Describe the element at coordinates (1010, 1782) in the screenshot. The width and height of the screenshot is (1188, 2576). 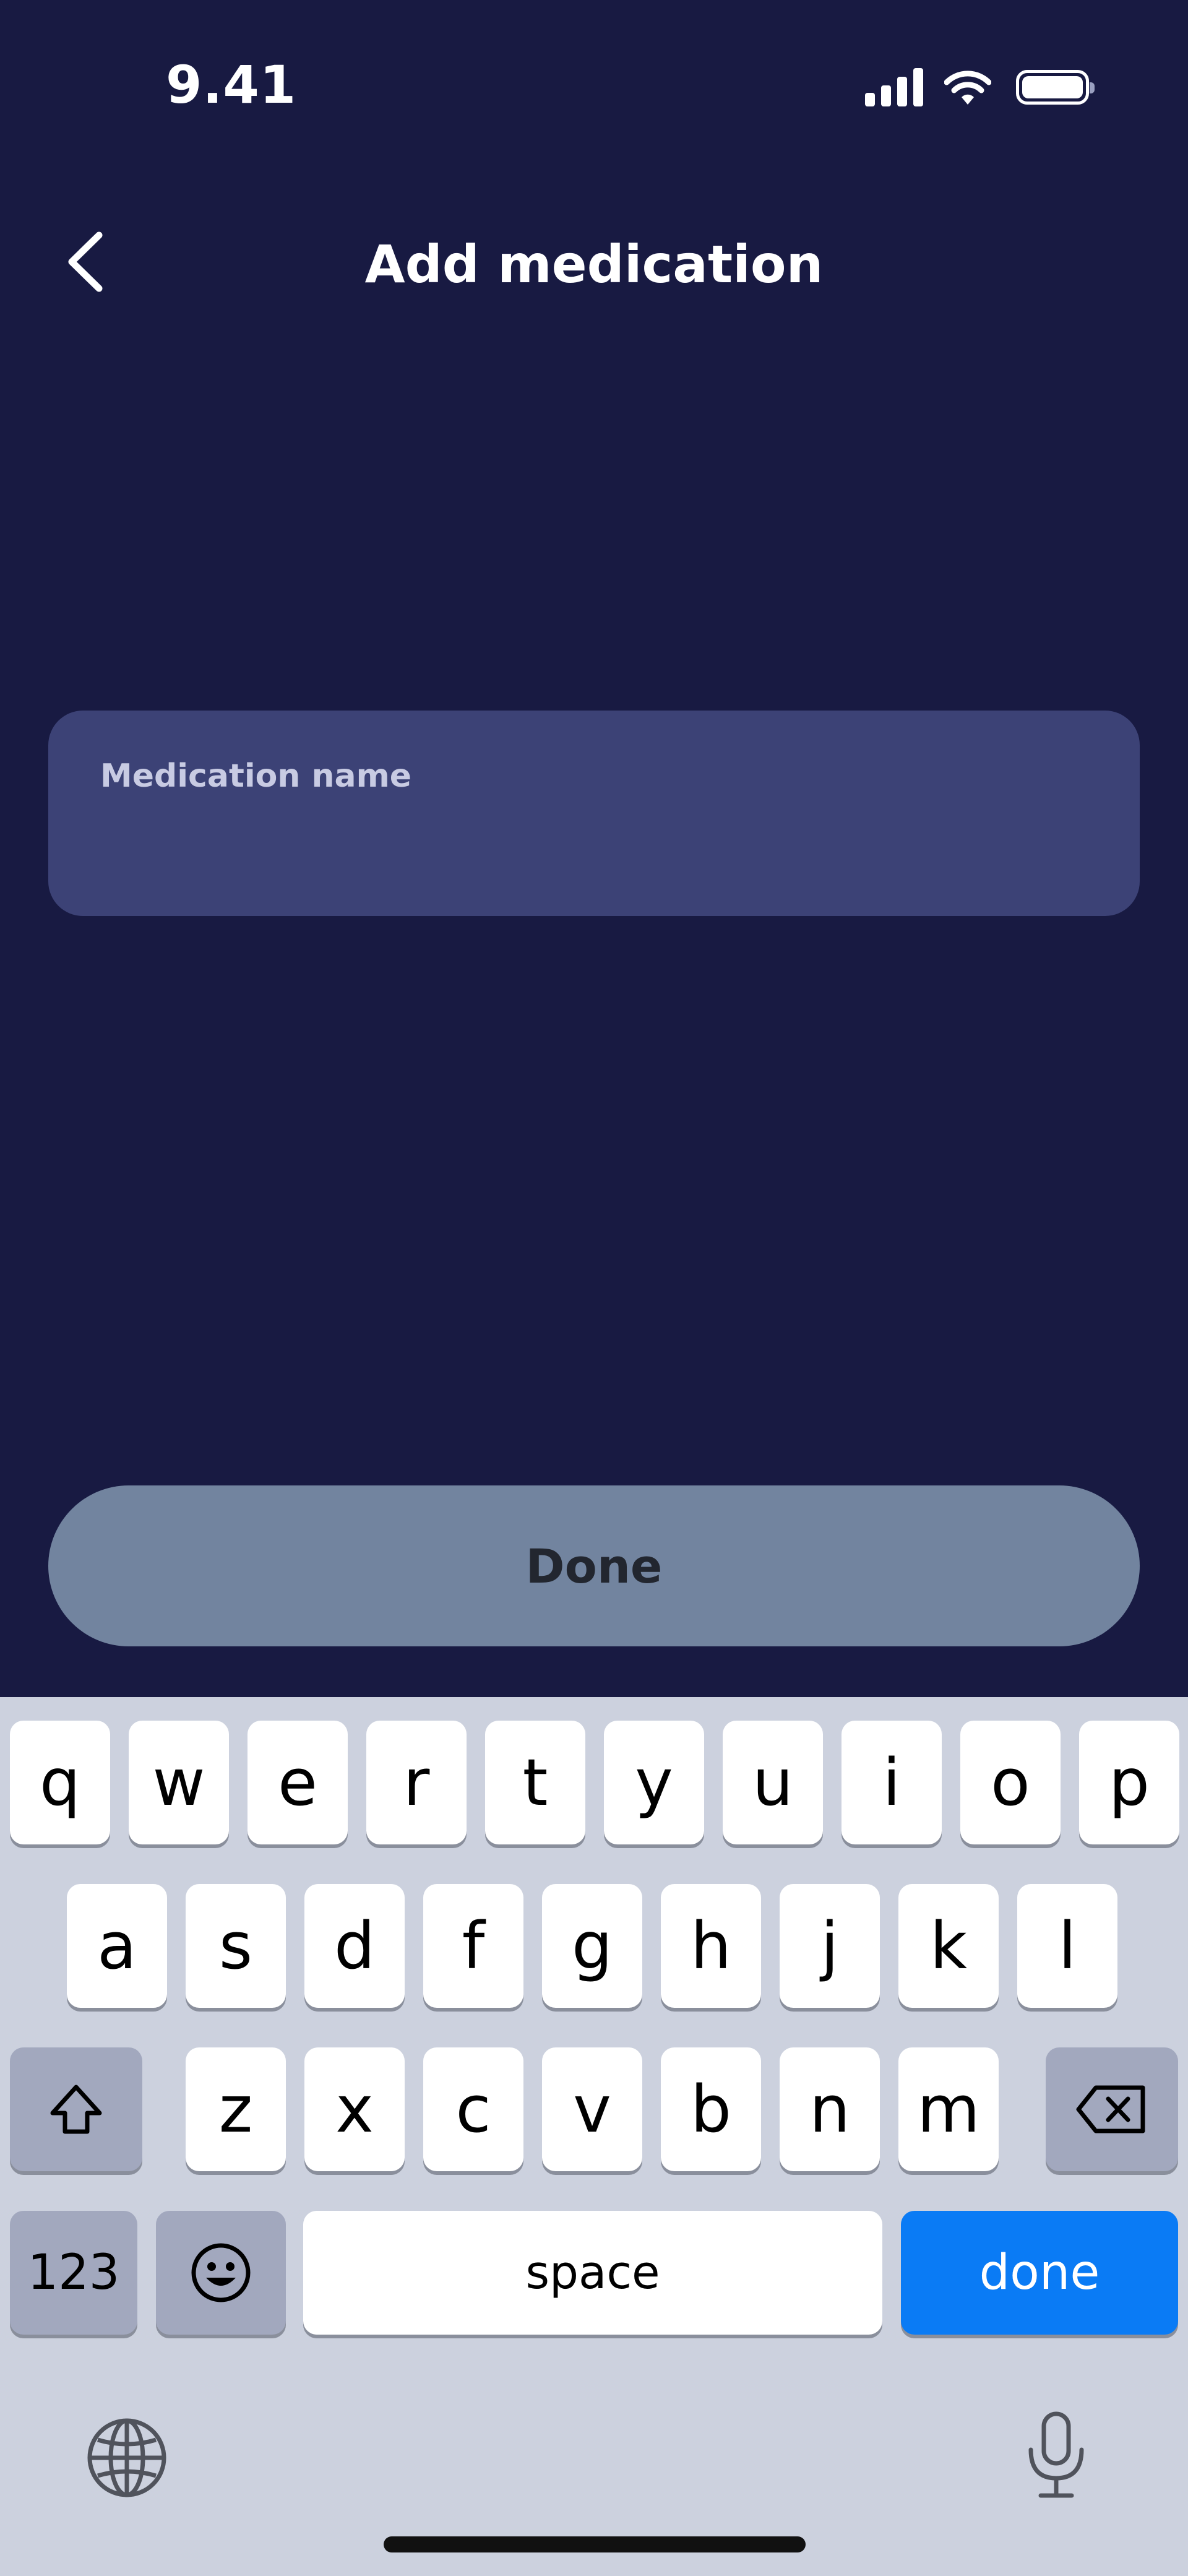
I see `key-o: o` at that location.